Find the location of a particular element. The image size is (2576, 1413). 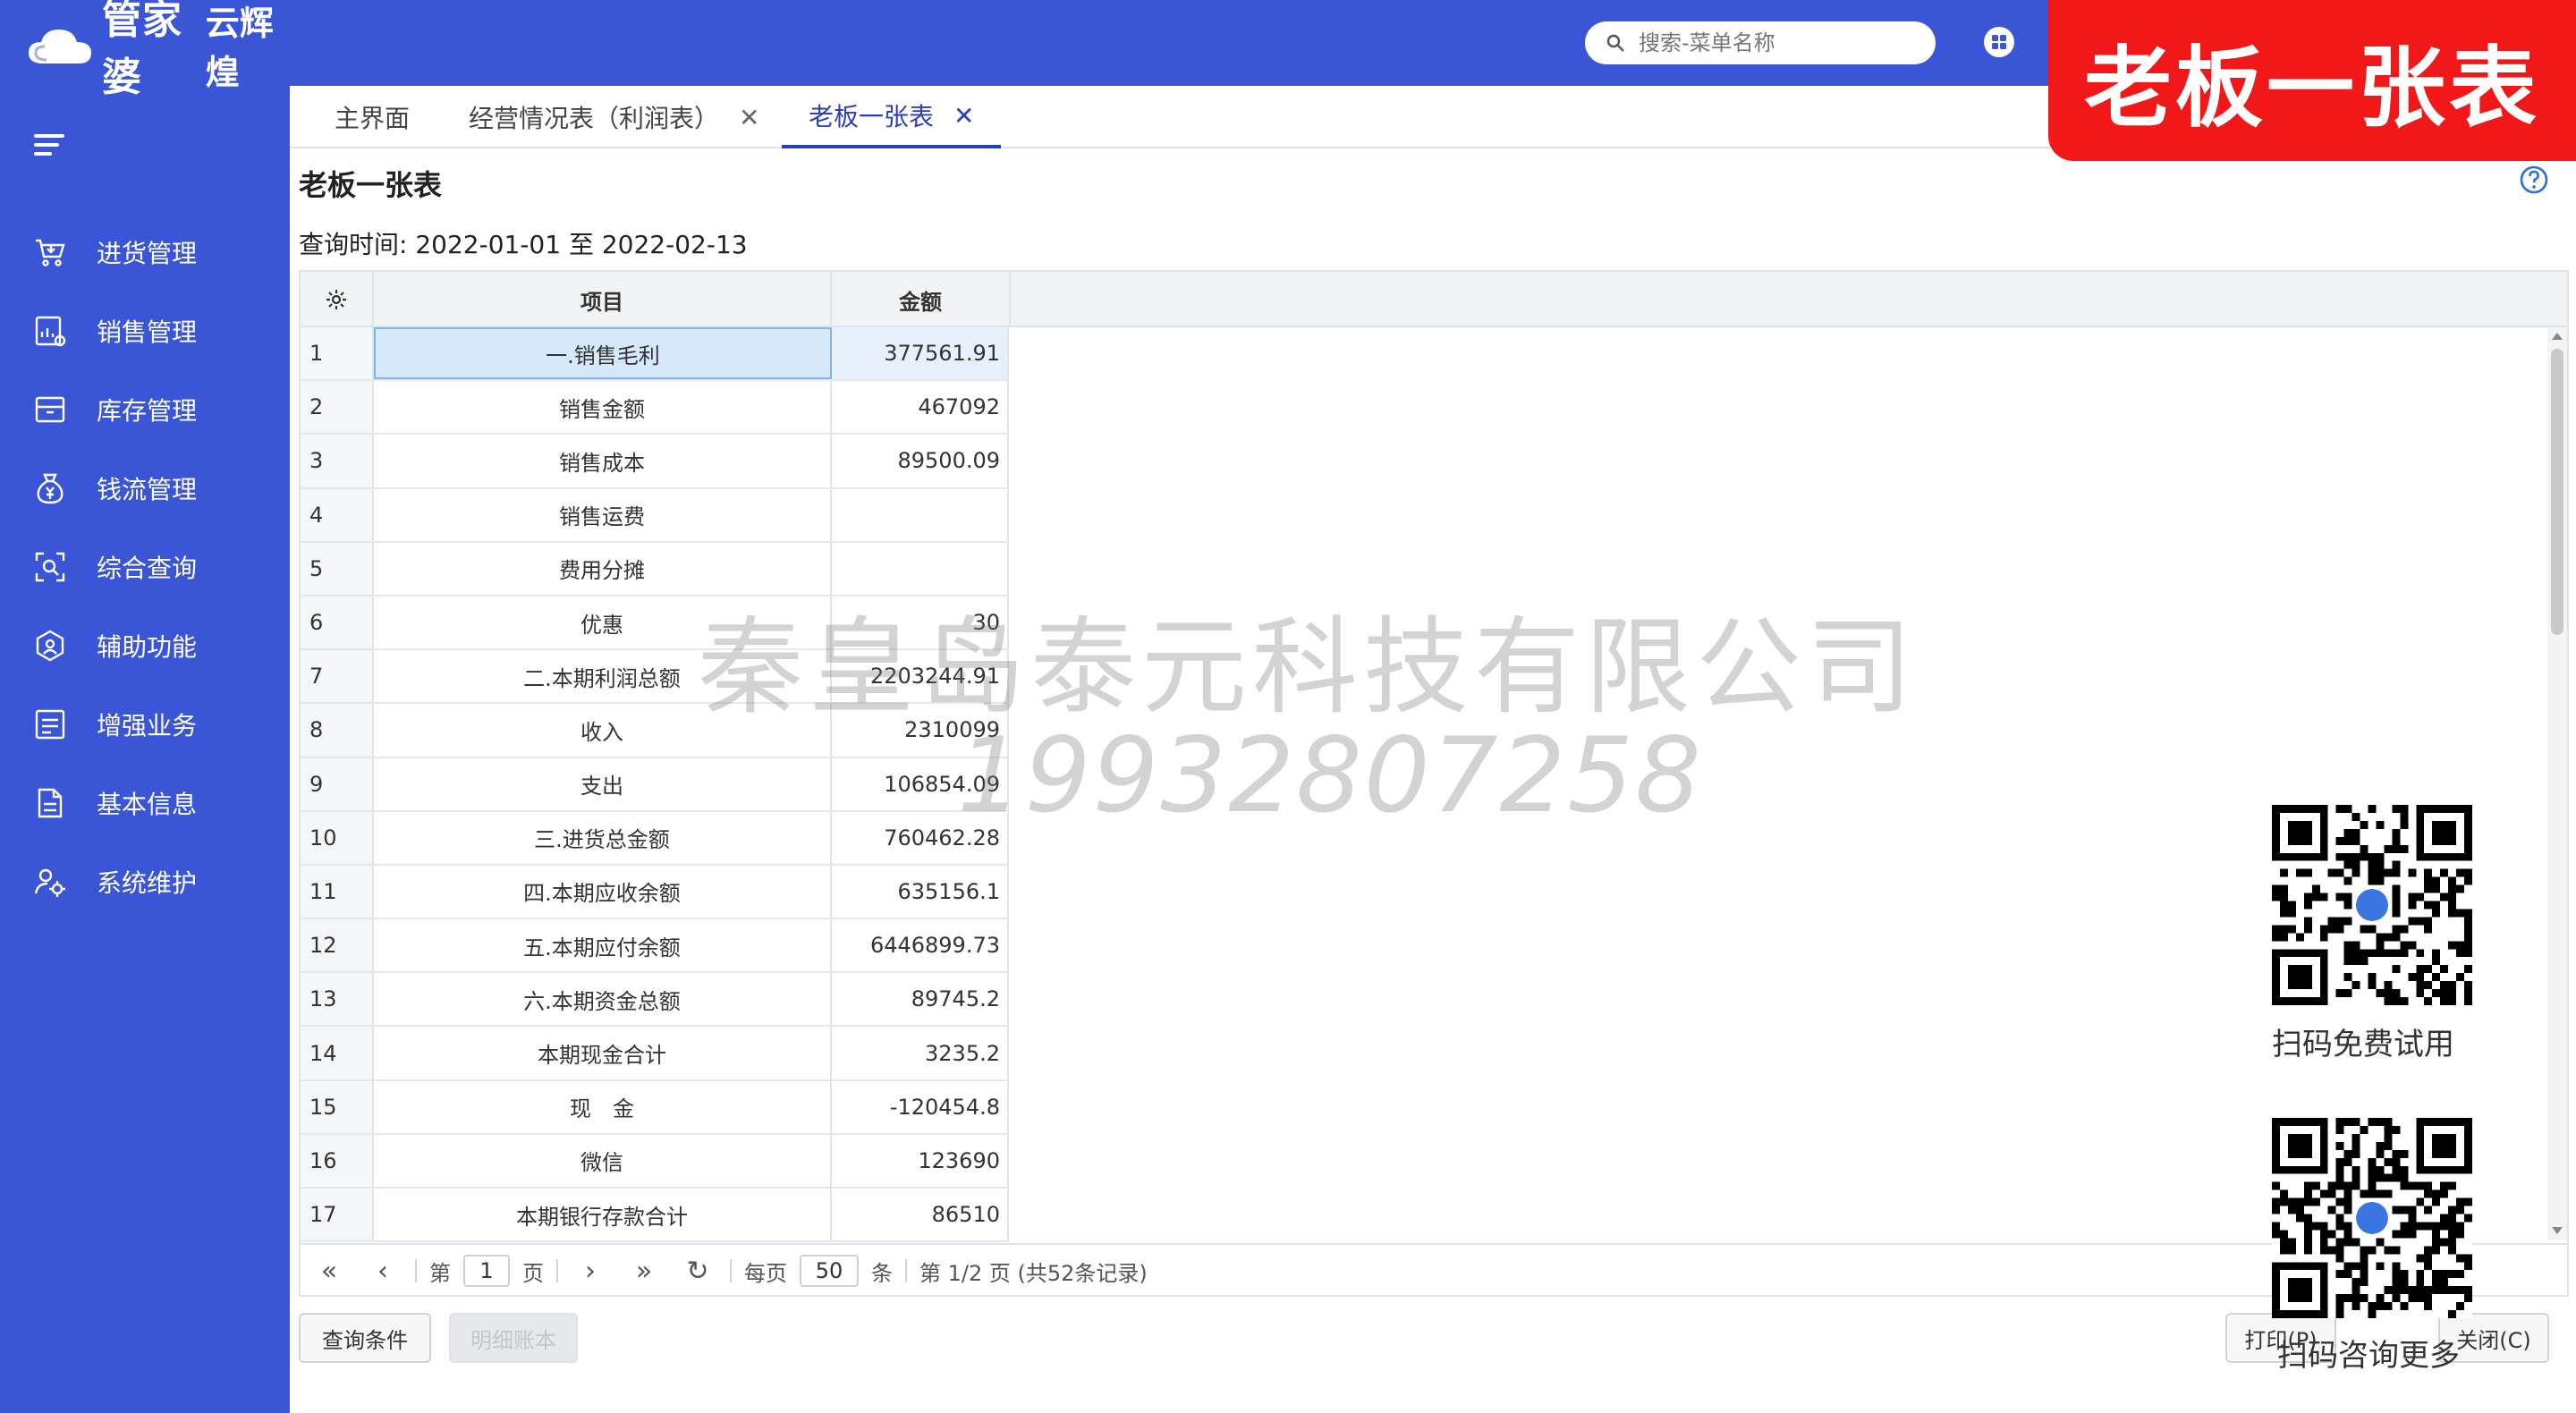

amount-cell: 106854.09 is located at coordinates (920, 783).